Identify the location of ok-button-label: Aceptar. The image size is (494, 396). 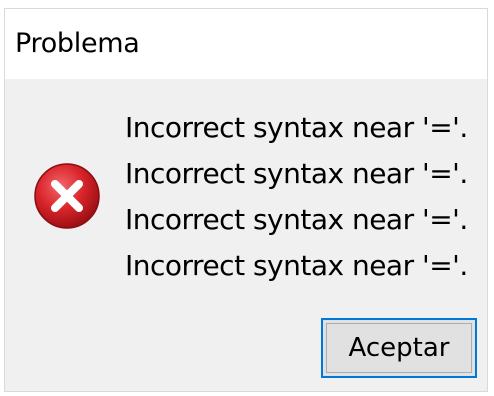
(399, 348).